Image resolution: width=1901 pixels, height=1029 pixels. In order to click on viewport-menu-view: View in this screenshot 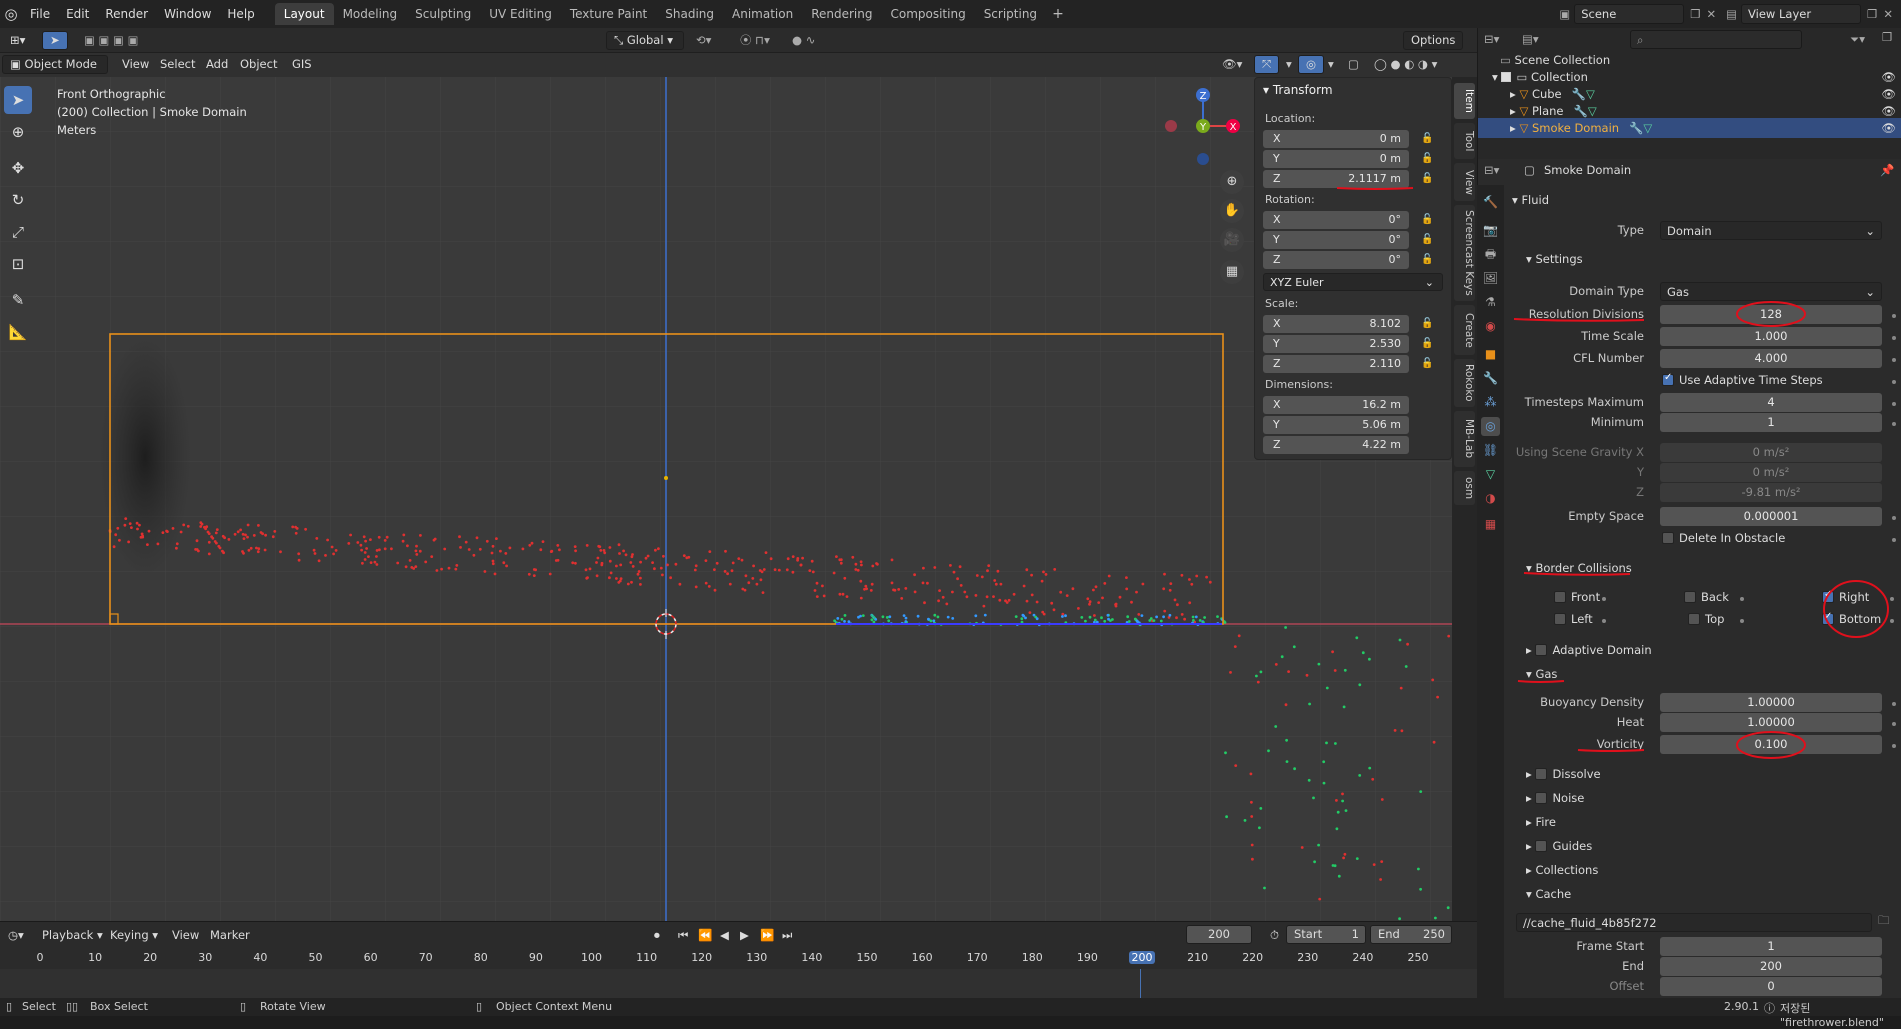, I will do `click(135, 64)`.